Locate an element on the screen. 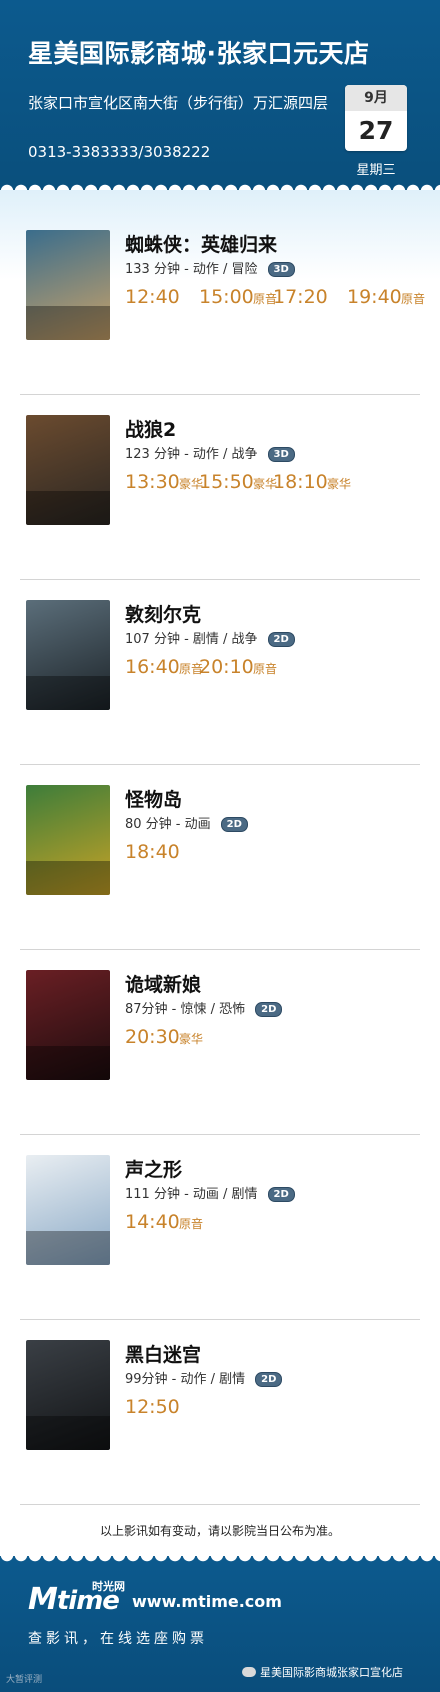 The width and height of the screenshot is (440, 1692). movie-meta: 107 分钟 - 剧情 / 战争 2D is located at coordinates (210, 637).